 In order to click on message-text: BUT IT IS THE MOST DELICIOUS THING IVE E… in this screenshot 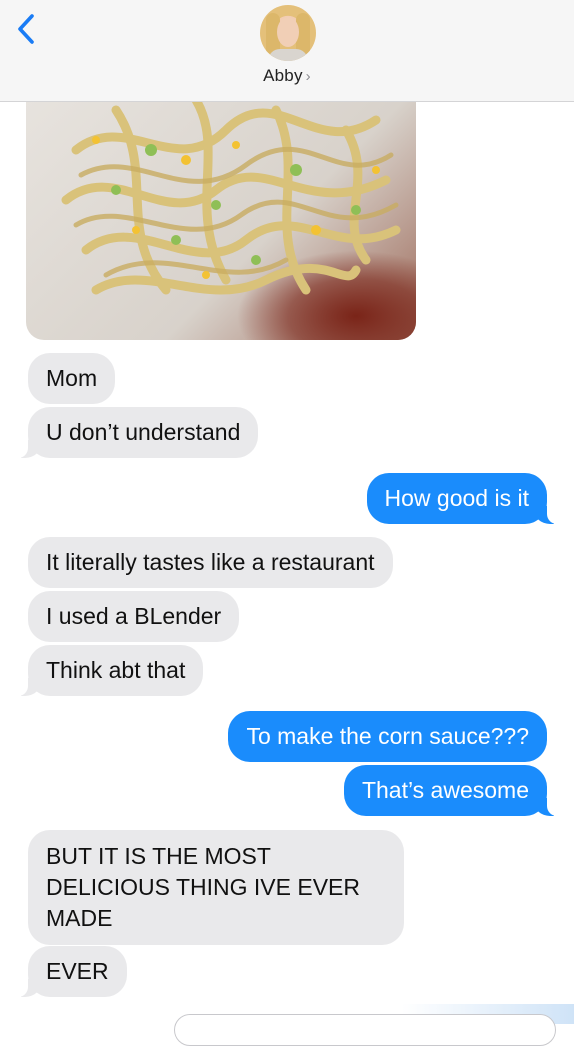, I will do `click(203, 887)`.